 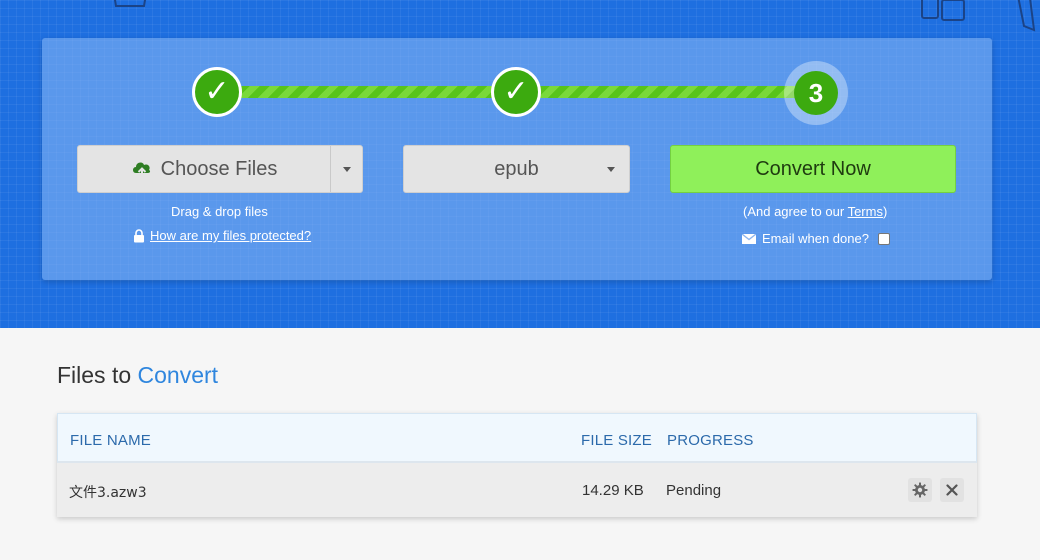 What do you see at coordinates (795, 211) in the screenshot?
I see `terms-prefix: (And agree to our` at bounding box center [795, 211].